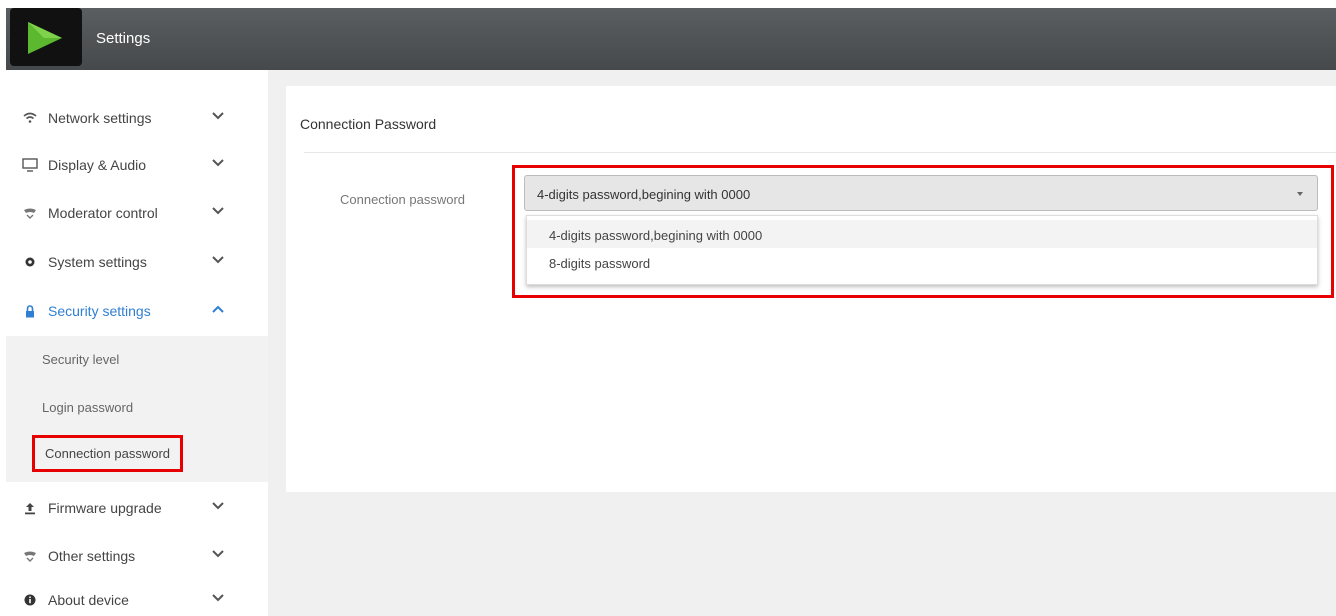 This screenshot has height=616, width=1336. What do you see at coordinates (30, 165) in the screenshot?
I see `monitor-icon` at bounding box center [30, 165].